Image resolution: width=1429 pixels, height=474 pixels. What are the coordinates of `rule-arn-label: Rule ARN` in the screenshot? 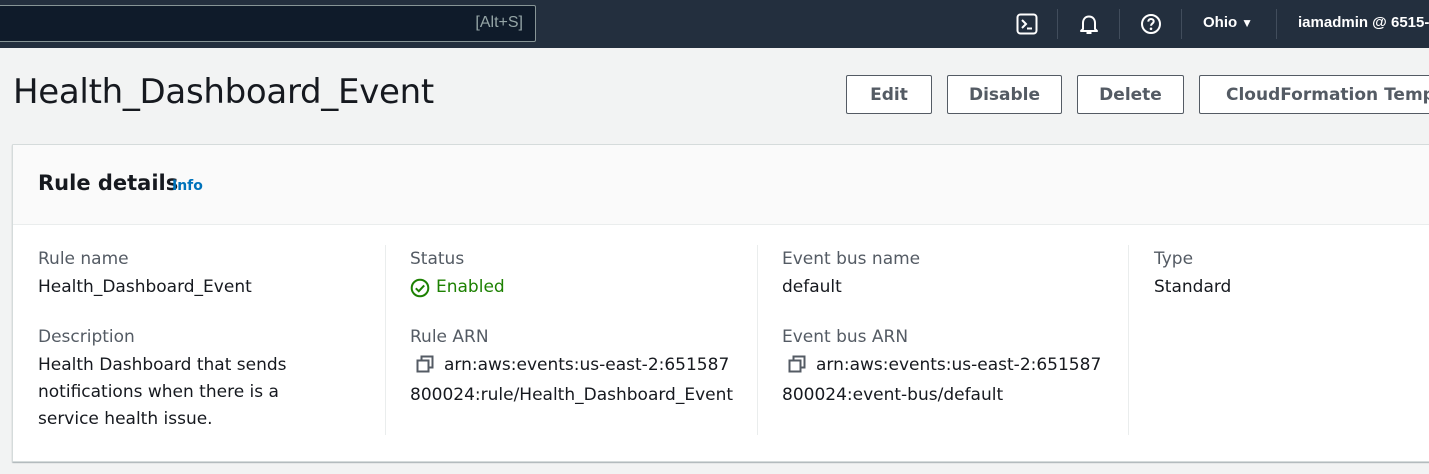 It's located at (449, 337).